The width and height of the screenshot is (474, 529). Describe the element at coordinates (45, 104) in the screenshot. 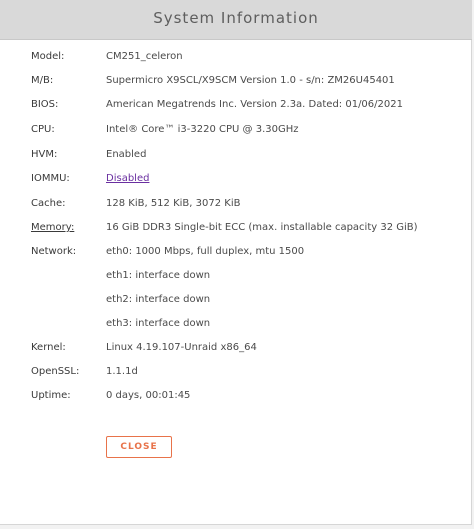

I see `bios-label: BIOS:` at that location.